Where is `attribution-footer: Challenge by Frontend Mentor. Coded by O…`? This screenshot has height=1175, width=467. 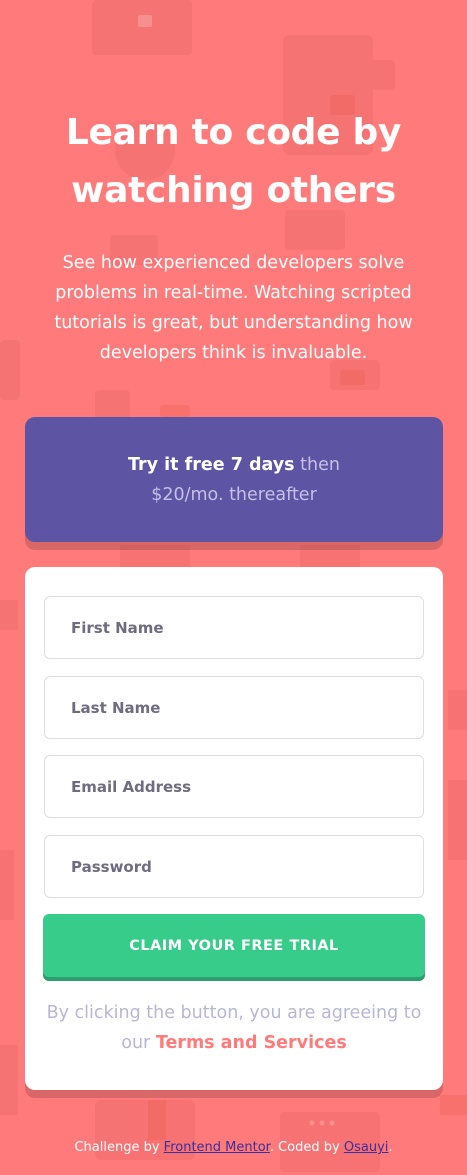 attribution-footer: Challenge by Frontend Mentor. Coded by O… is located at coordinates (233, 1147).